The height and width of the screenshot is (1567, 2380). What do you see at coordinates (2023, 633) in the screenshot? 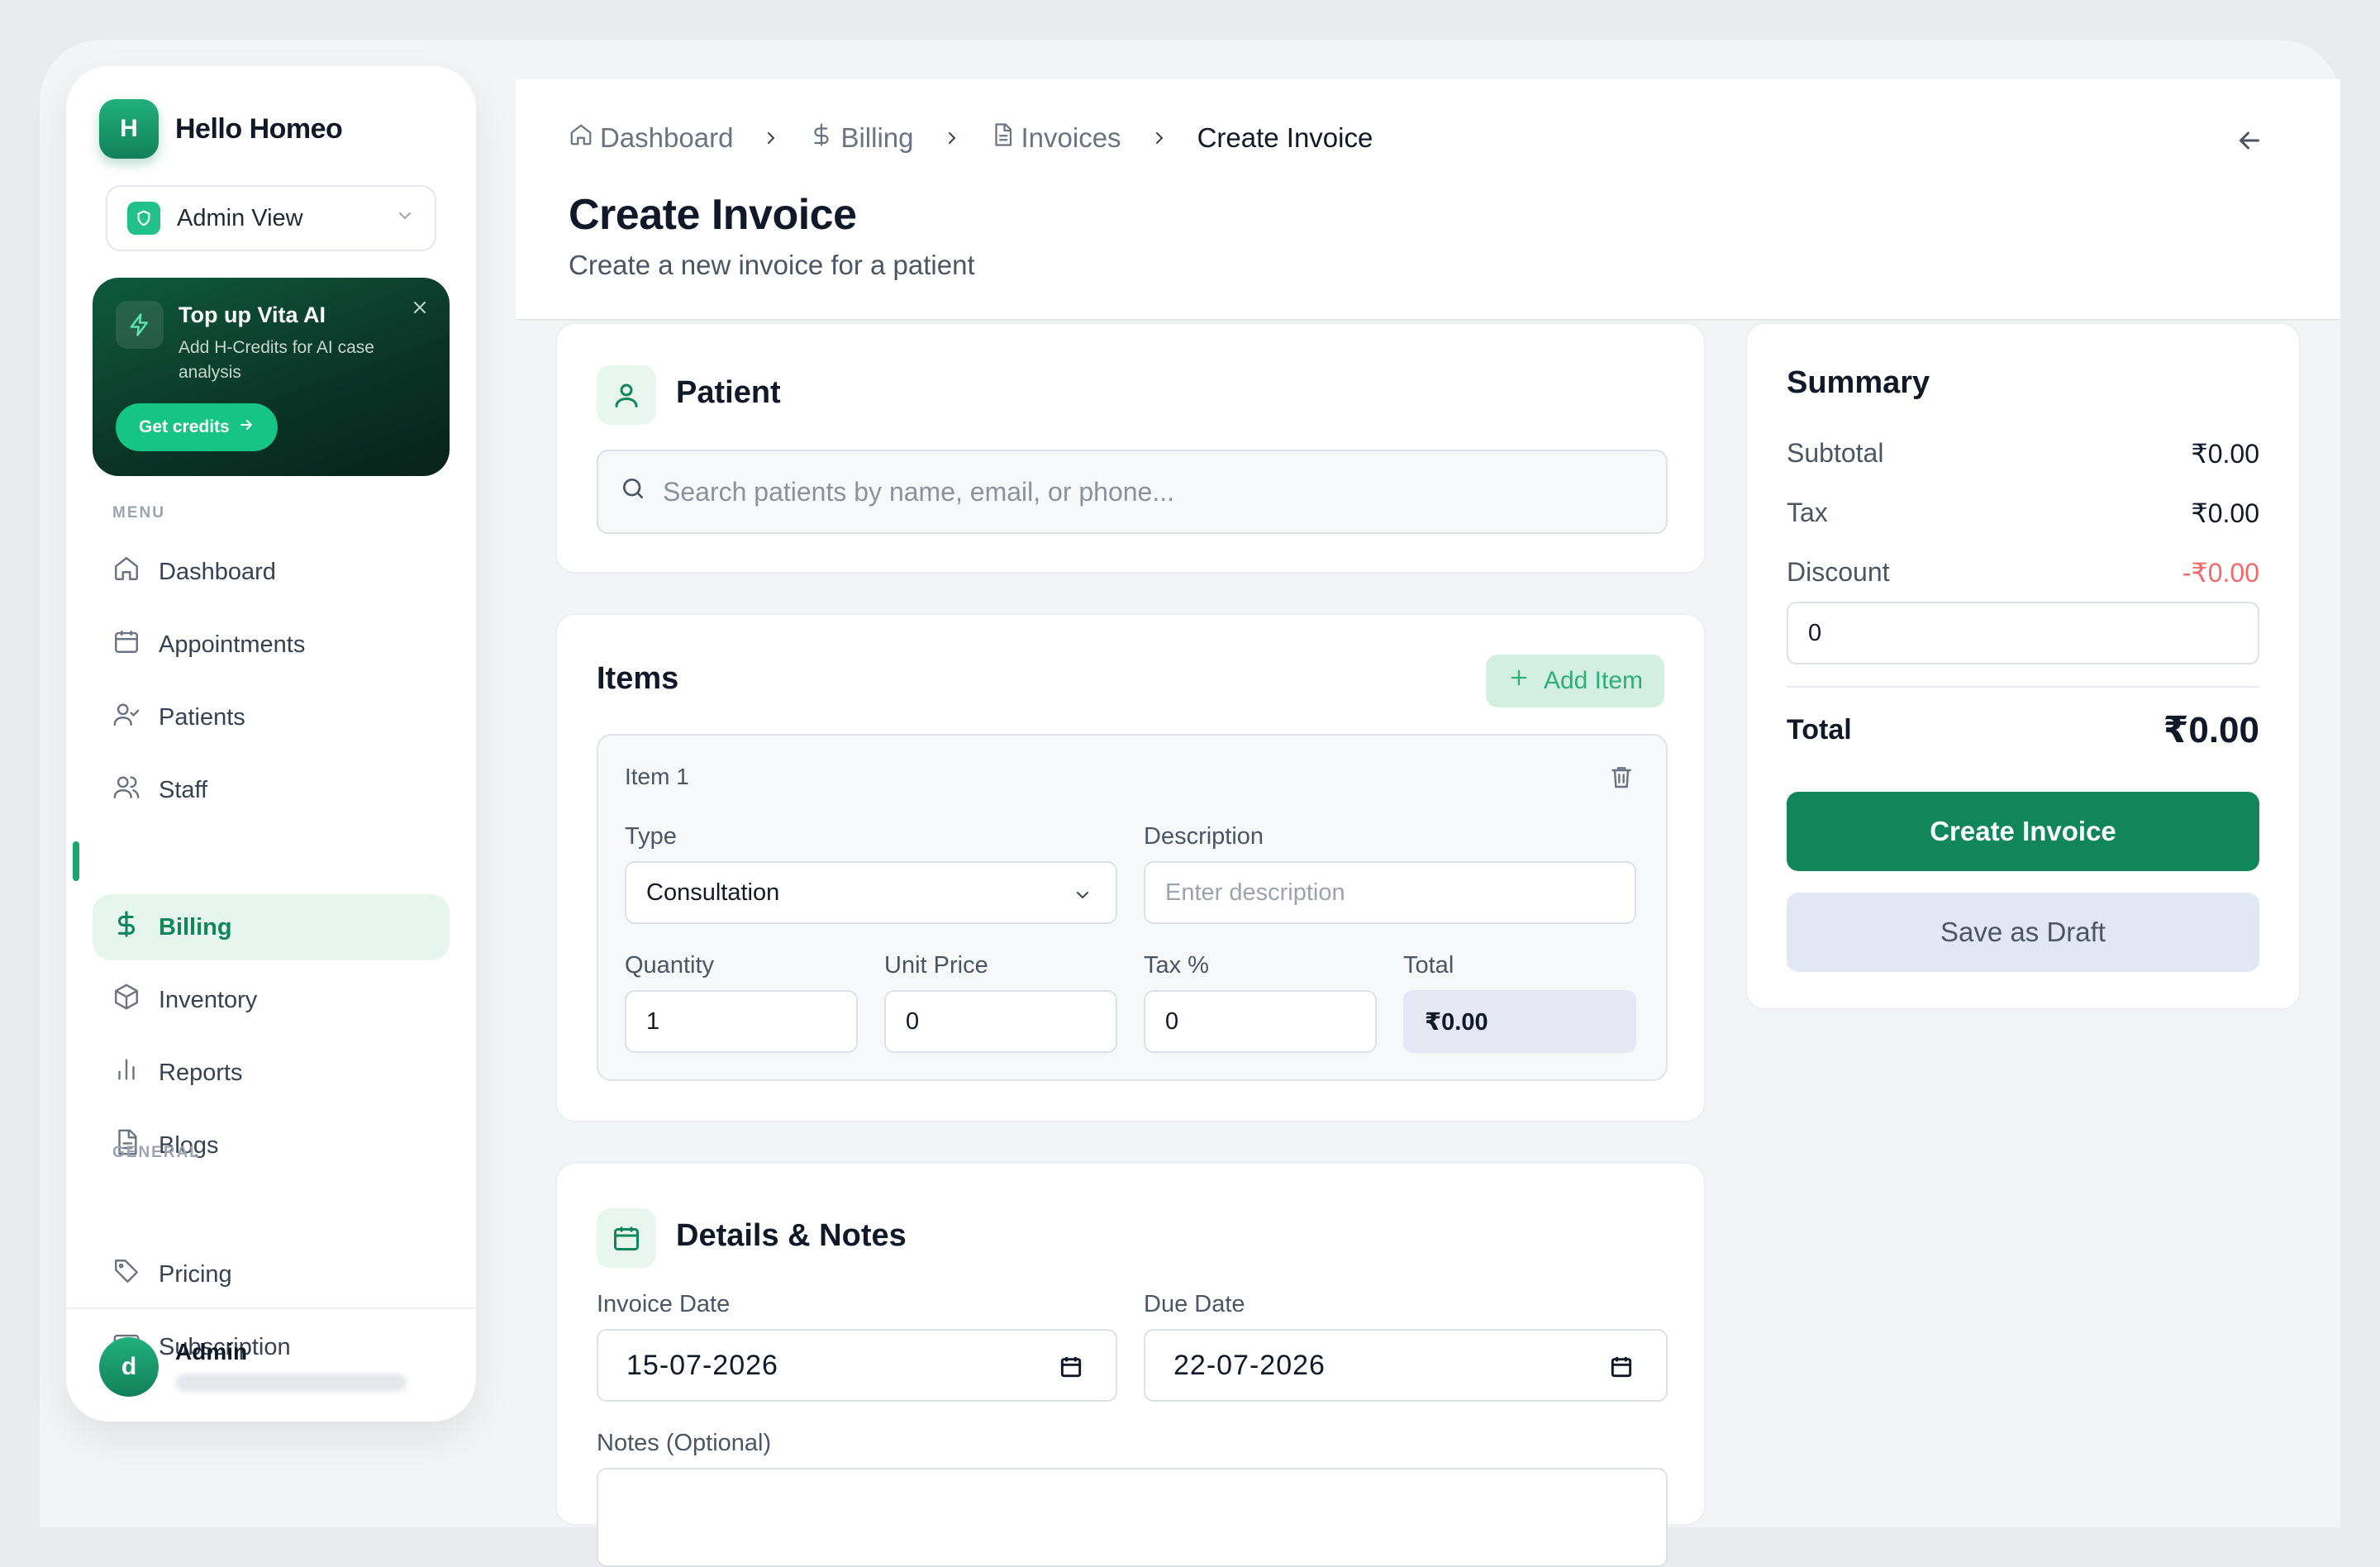
I see `discount-input: 0` at bounding box center [2023, 633].